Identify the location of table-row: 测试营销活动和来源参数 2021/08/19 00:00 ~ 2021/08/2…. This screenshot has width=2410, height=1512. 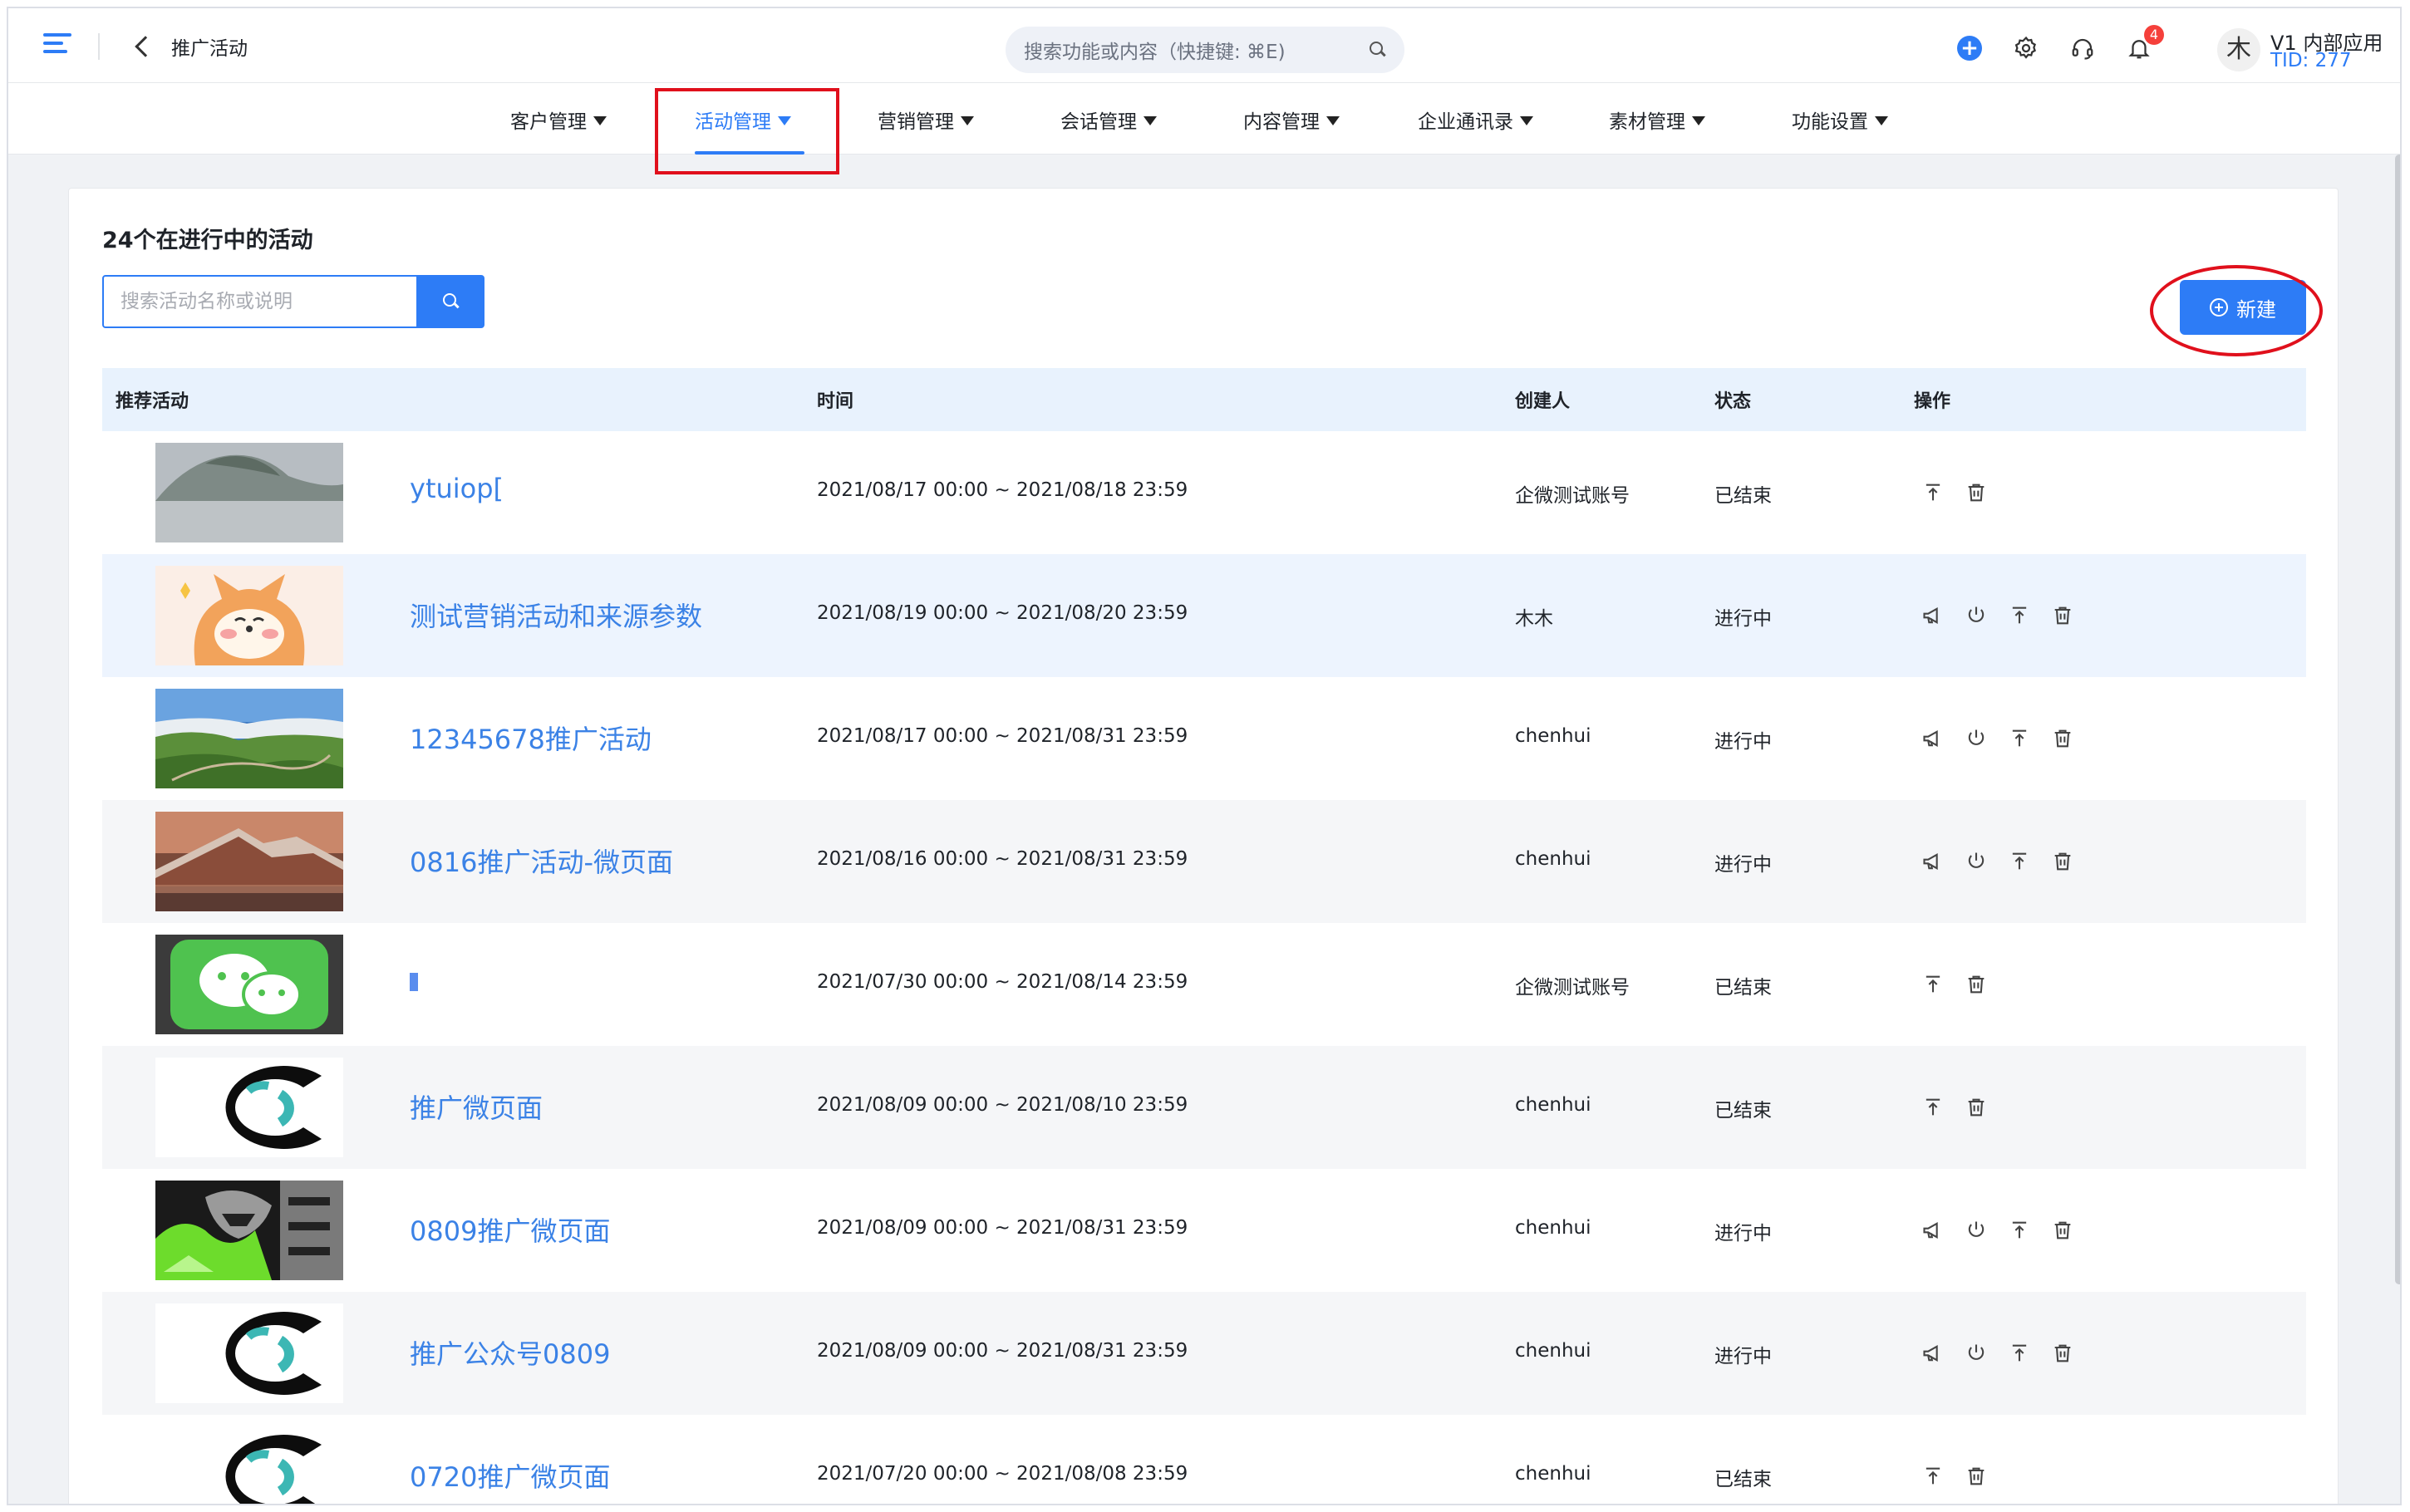
(1204, 616).